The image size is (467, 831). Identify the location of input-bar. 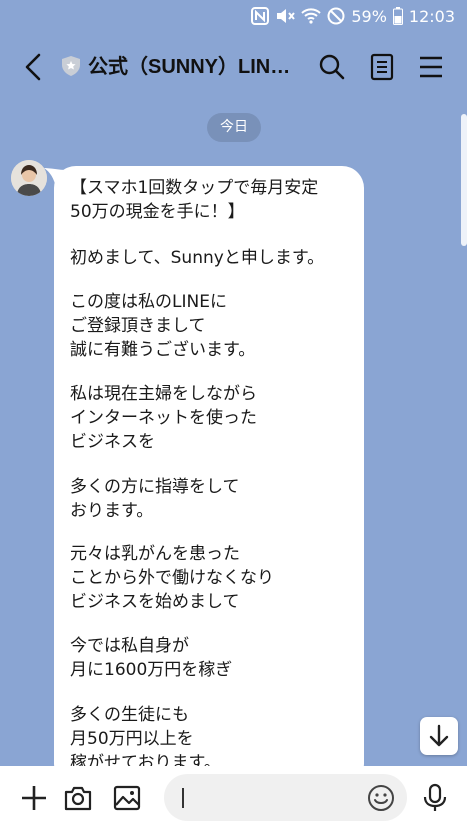
(233, 798).